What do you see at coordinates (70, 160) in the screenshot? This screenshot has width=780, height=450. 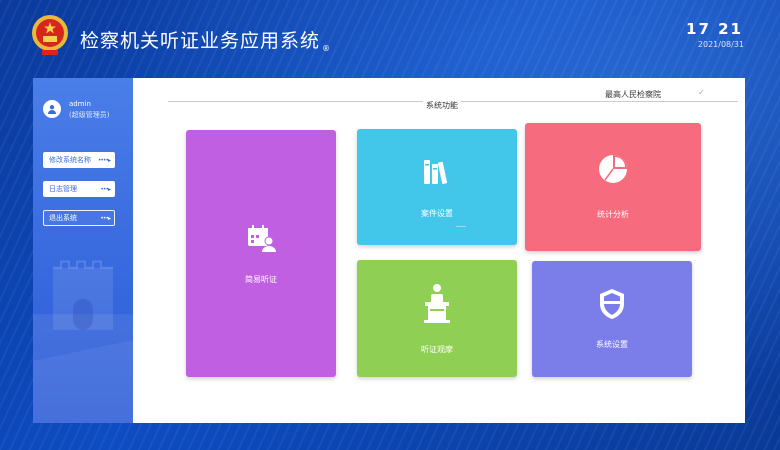 I see `sidebar-item-label: 修改系统名称` at bounding box center [70, 160].